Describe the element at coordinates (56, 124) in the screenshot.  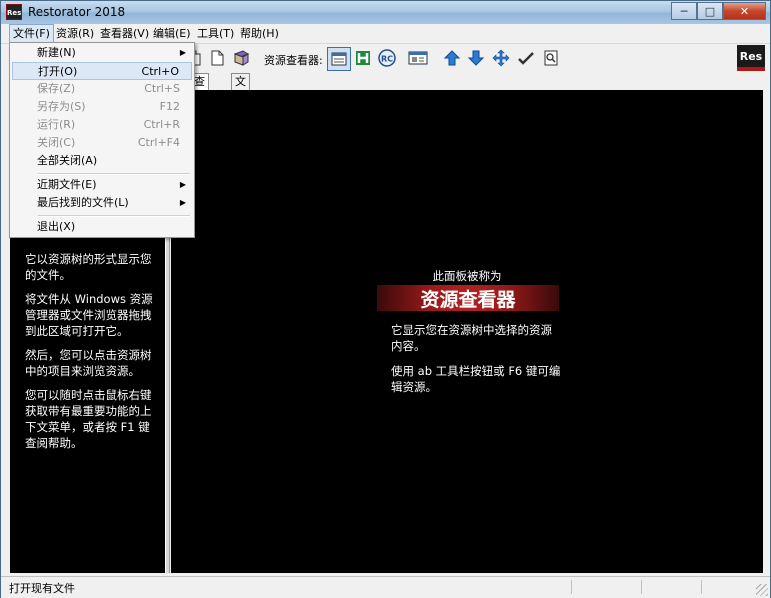
I see `menu-item-label: 运行(R)` at that location.